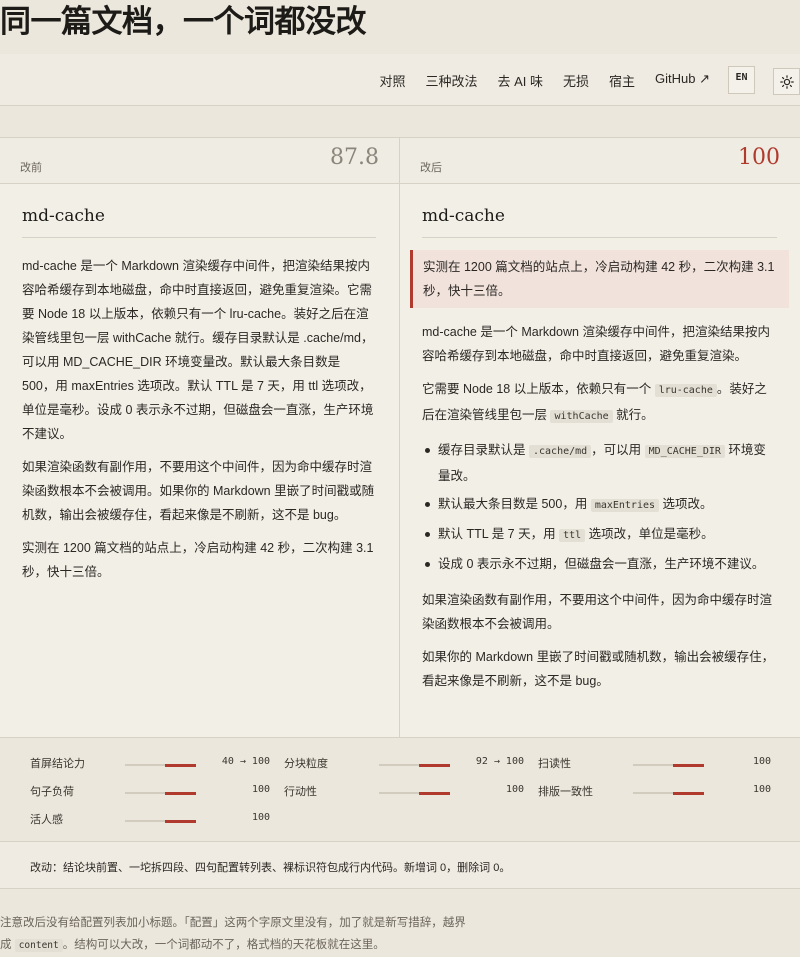  What do you see at coordinates (565, 792) in the screenshot?
I see `metric-name: 排版一致性` at bounding box center [565, 792].